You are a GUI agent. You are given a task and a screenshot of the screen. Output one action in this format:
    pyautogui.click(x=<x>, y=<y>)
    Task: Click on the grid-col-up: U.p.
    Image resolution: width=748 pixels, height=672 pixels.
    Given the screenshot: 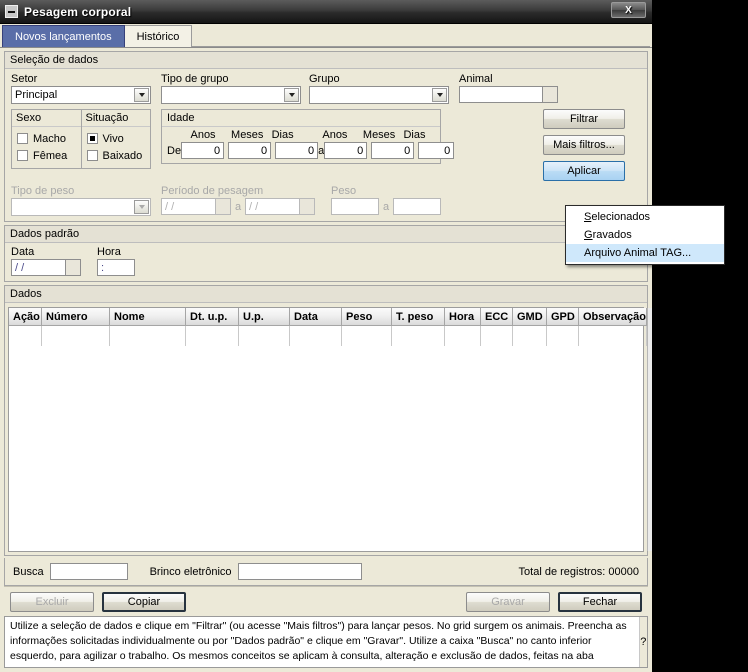 What is the action you would take?
    pyautogui.click(x=264, y=317)
    